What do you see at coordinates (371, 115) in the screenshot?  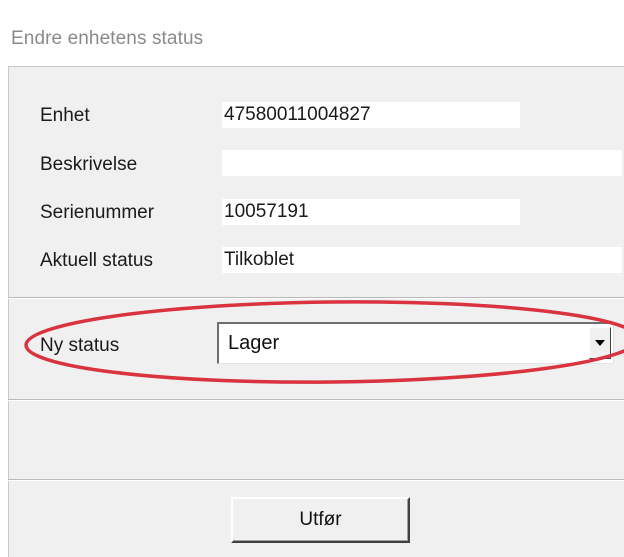 I see `unit-value: 47580011004827` at bounding box center [371, 115].